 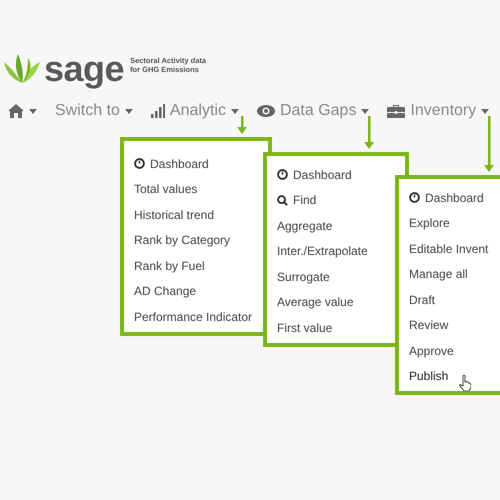 What do you see at coordinates (454, 249) in the screenshot?
I see `menu-item: Editable Invent` at bounding box center [454, 249].